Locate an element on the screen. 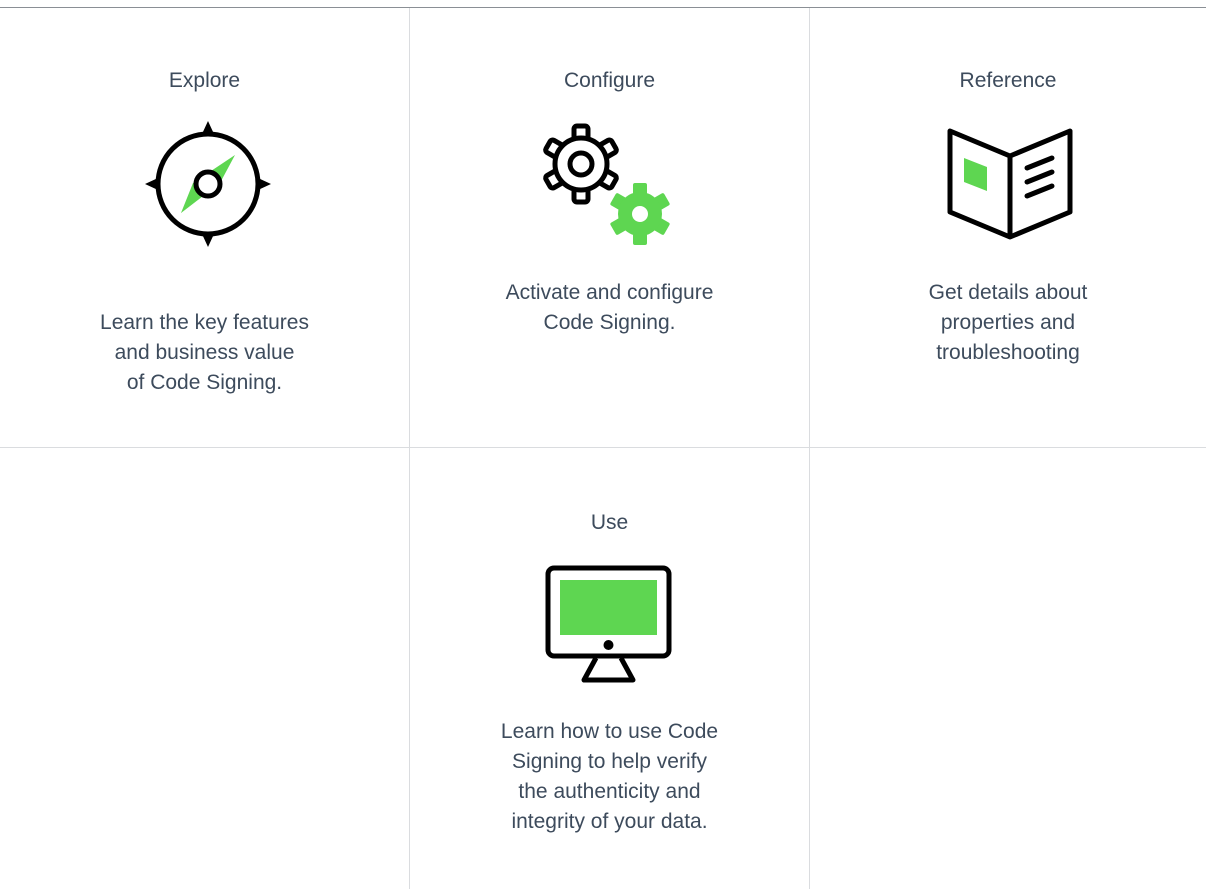  desc-line: integrity of your data. is located at coordinates (609, 821).